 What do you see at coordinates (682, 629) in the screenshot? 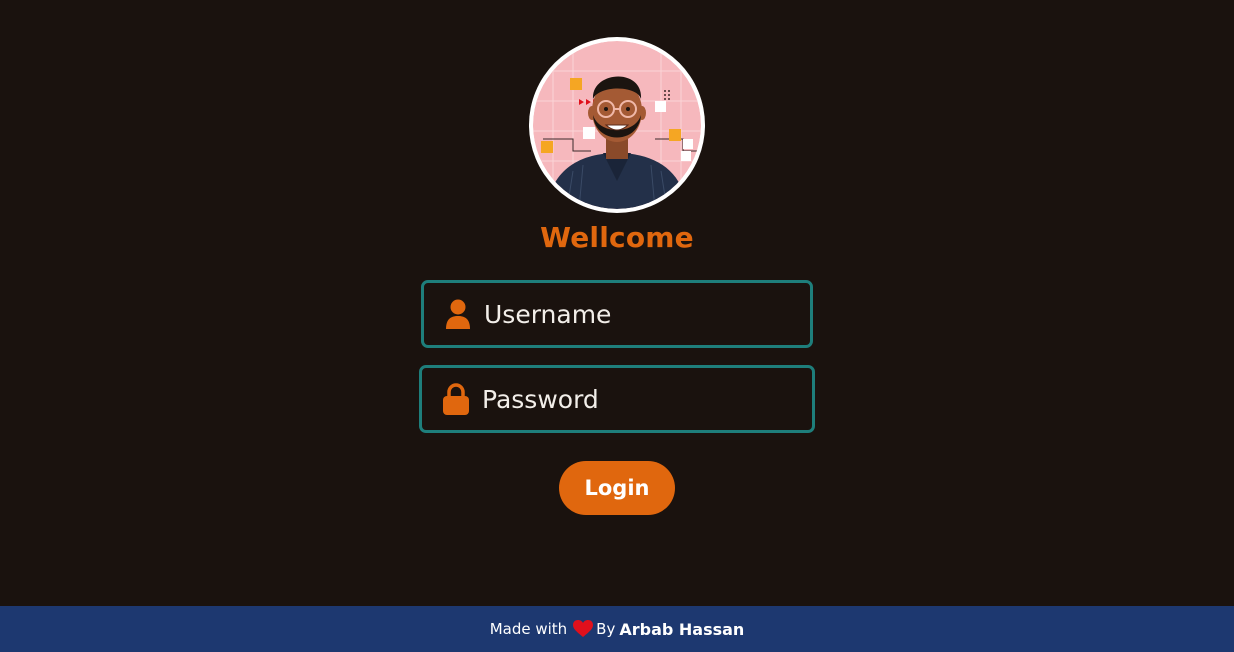
I see `footer-author: Arbab Hassan` at bounding box center [682, 629].